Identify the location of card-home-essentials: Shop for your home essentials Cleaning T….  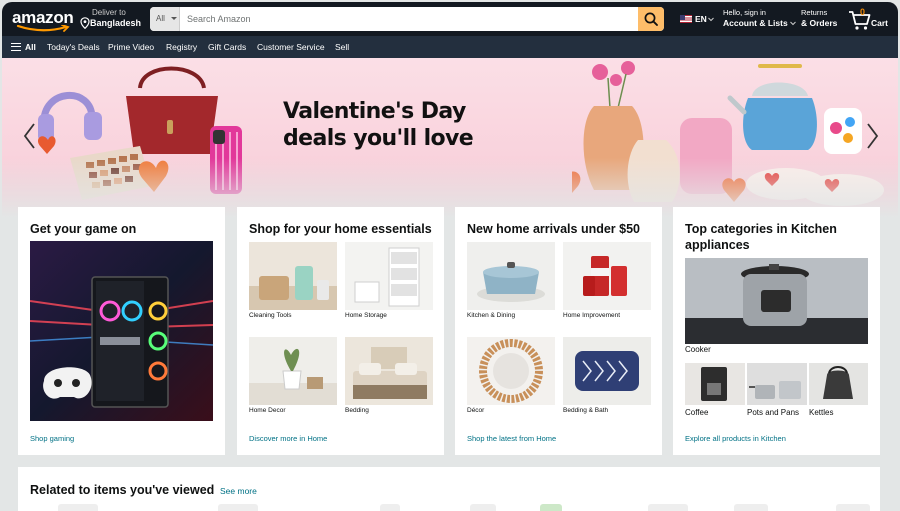
(340, 331).